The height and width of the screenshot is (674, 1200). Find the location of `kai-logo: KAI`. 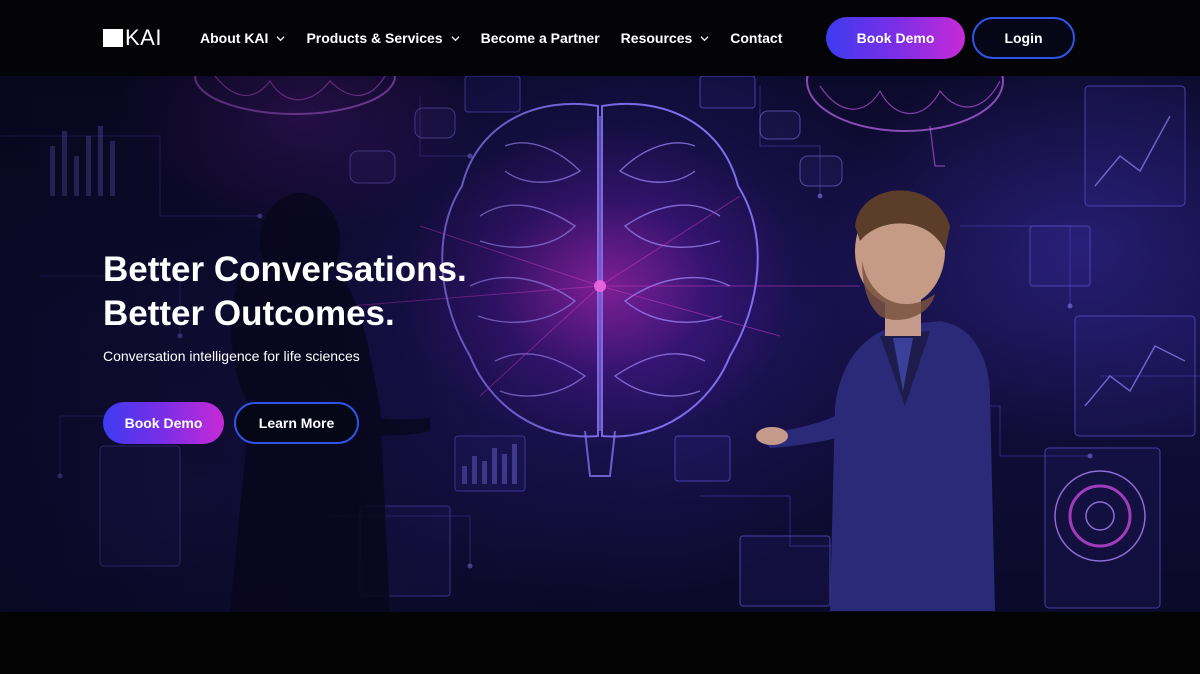

kai-logo: KAI is located at coordinates (132, 38).